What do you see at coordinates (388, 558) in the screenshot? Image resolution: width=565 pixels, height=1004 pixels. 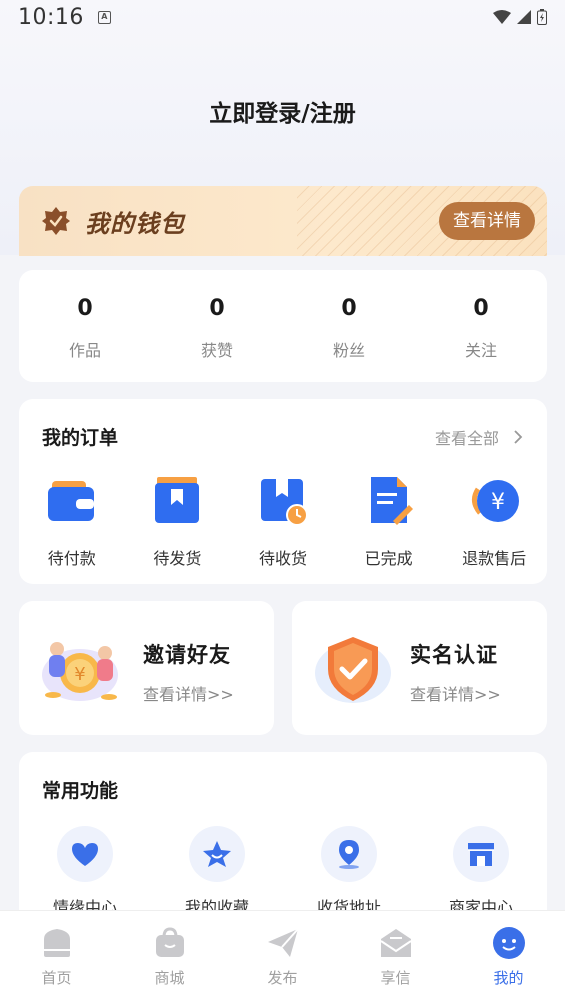 I see `order-label: 已完成` at bounding box center [388, 558].